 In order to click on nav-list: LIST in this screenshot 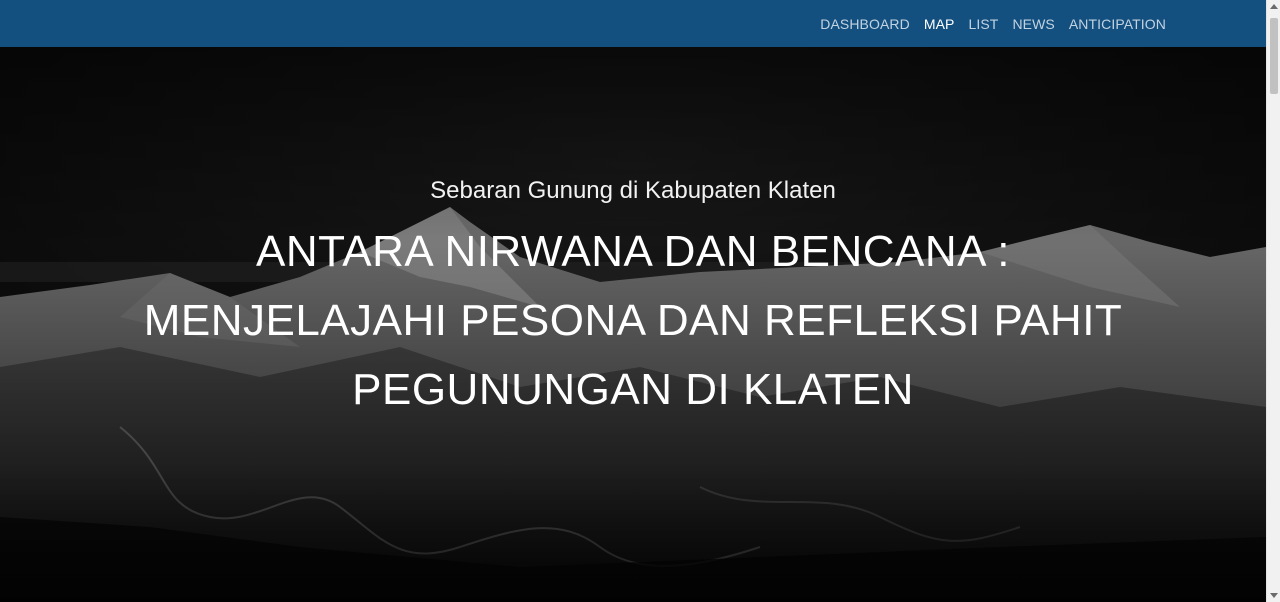, I will do `click(983, 24)`.